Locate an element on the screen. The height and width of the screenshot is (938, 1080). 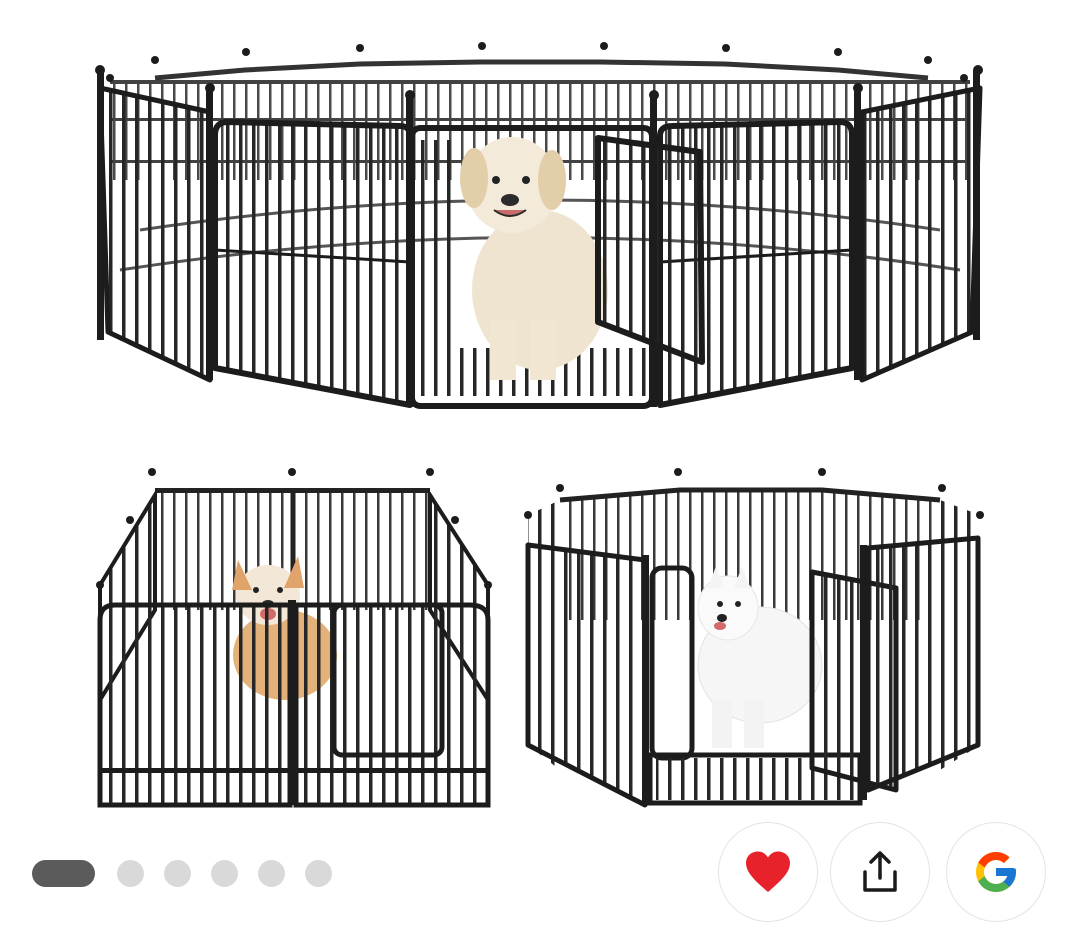
heart-icon is located at coordinates (768, 871).